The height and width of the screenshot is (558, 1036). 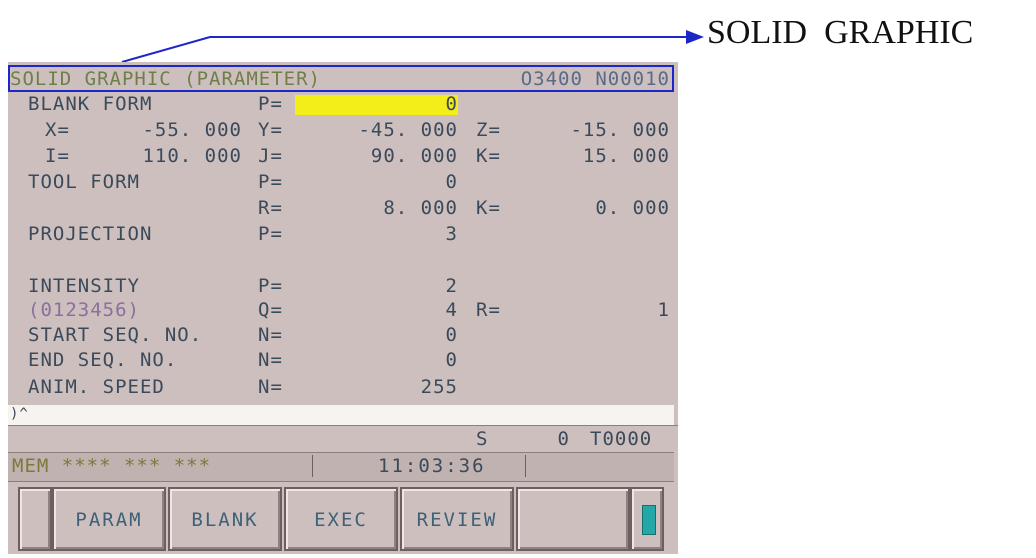 What do you see at coordinates (270, 360) in the screenshot?
I see `end-seq-n-label: N=` at bounding box center [270, 360].